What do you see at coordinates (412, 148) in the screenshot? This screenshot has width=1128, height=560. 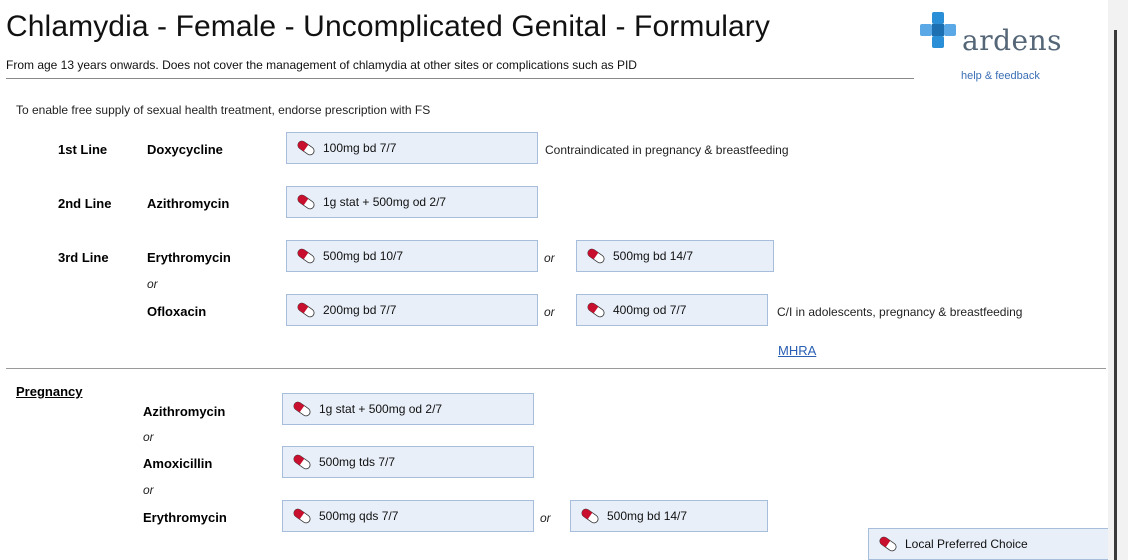 I see `dose-button-doxycycline-100mg: 100mg bd 7/7` at bounding box center [412, 148].